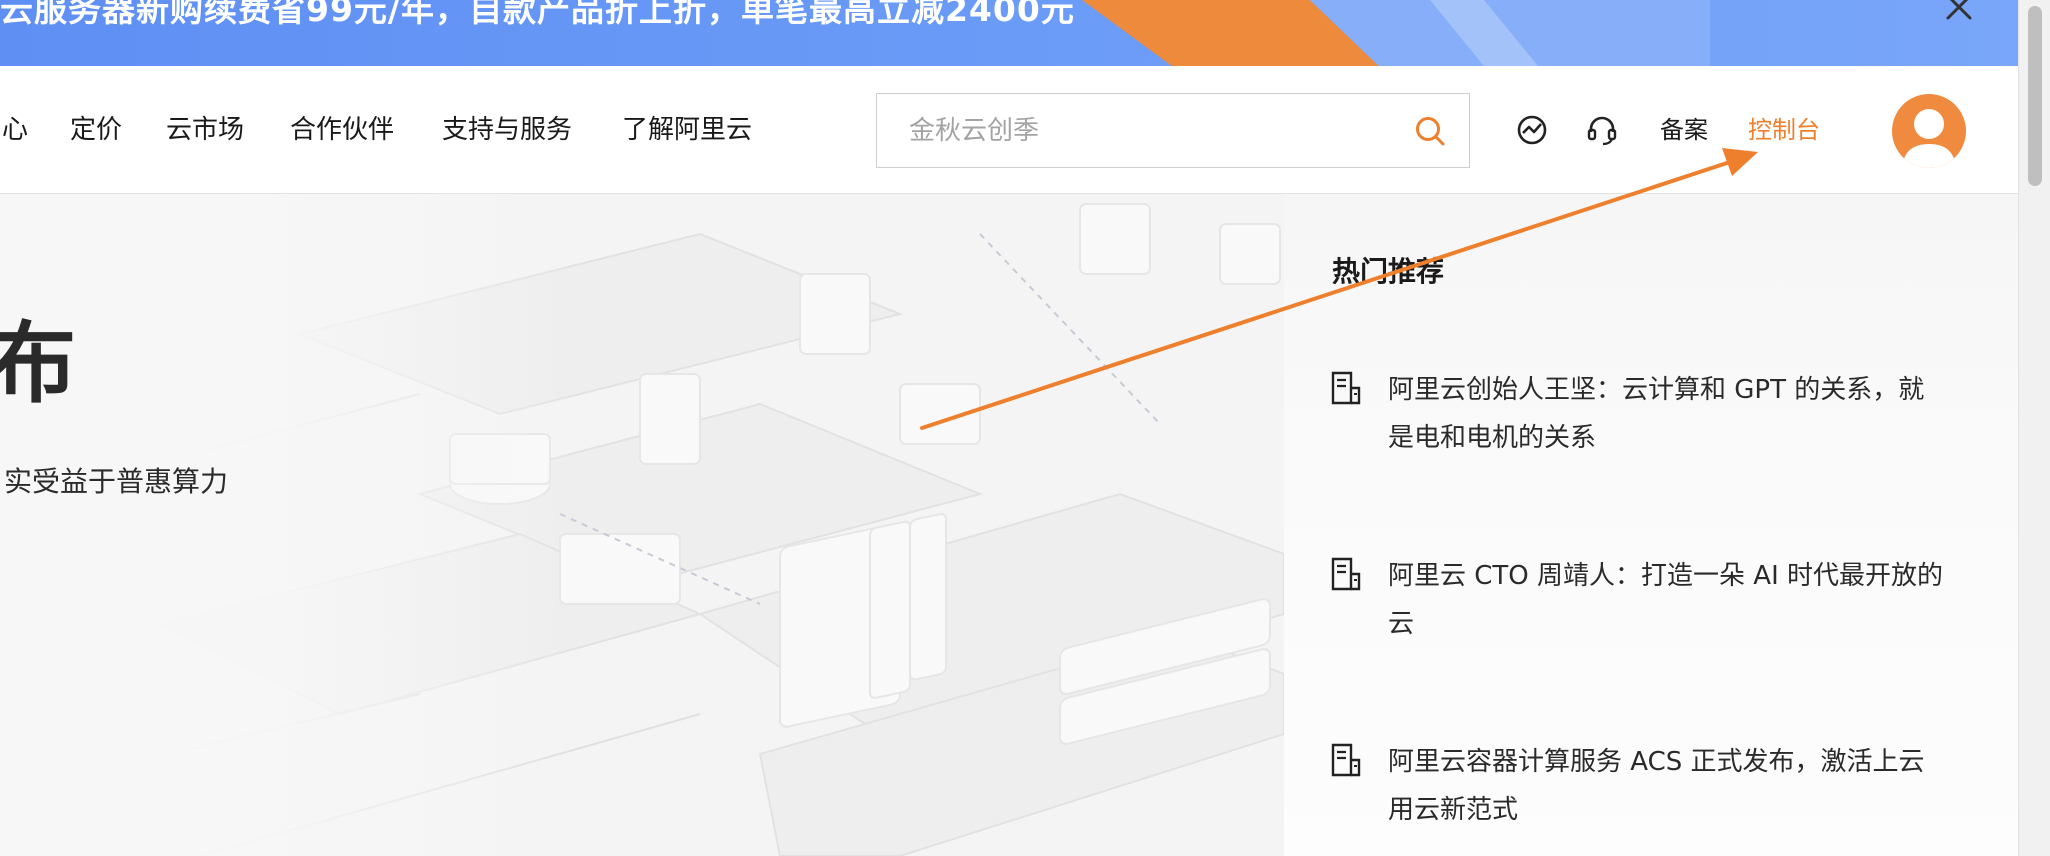 The image size is (2050, 856). I want to click on nav-item-center: 心, so click(15, 130).